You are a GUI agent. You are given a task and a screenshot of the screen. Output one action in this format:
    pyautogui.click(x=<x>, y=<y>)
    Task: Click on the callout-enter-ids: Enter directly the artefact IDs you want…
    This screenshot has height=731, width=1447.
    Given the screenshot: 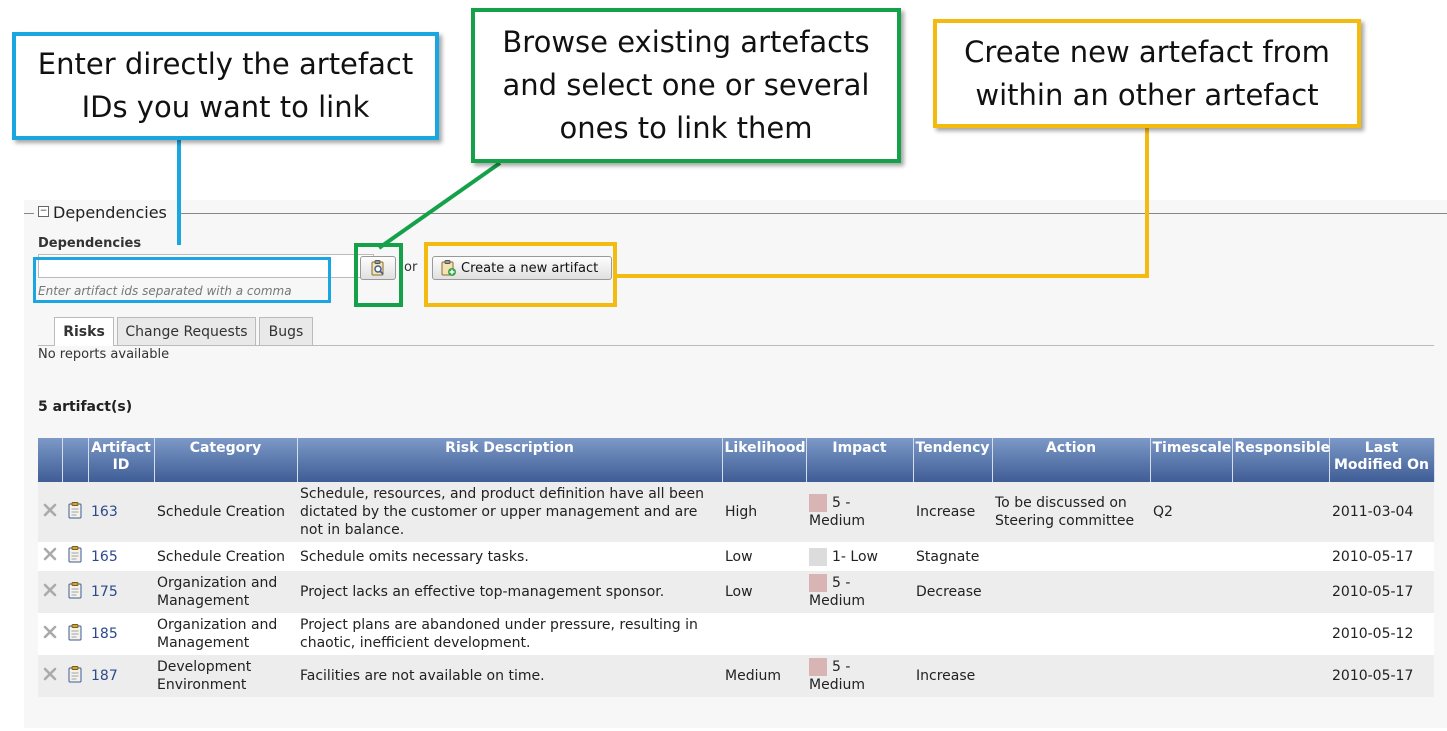 What is the action you would take?
    pyautogui.click(x=225, y=86)
    